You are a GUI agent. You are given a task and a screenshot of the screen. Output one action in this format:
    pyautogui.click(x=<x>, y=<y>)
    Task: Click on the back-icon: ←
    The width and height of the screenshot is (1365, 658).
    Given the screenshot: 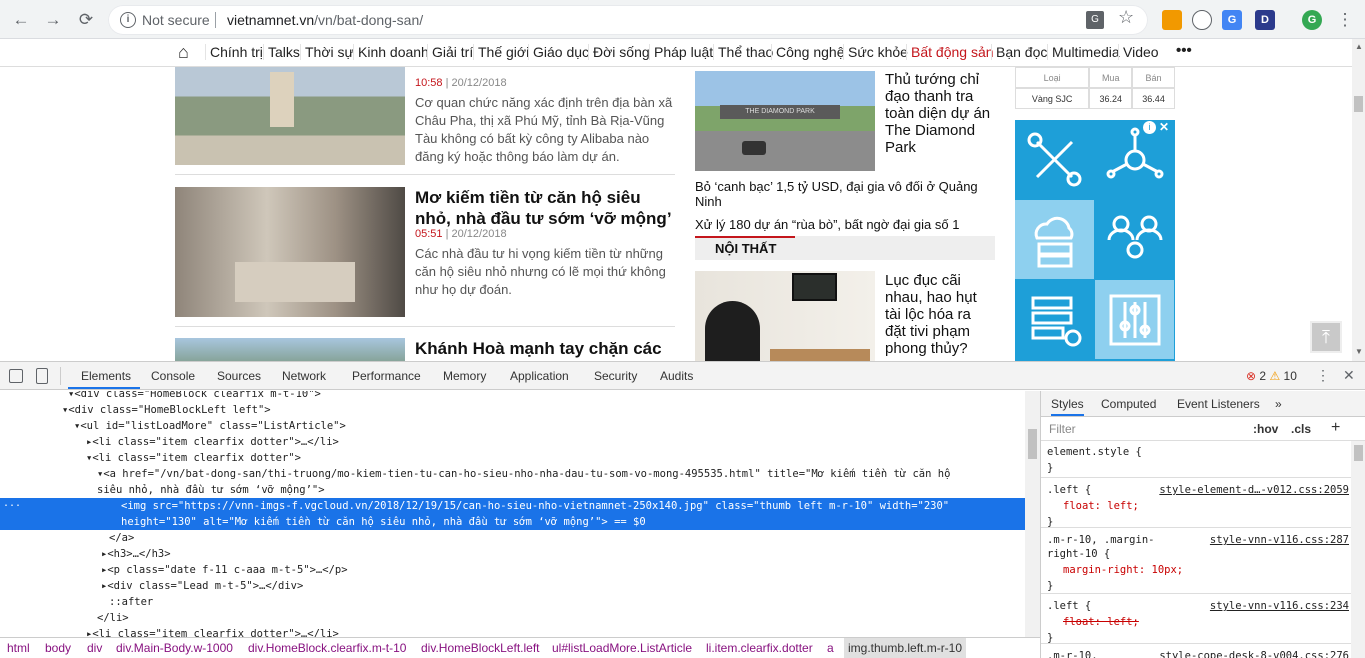 What is the action you would take?
    pyautogui.click(x=21, y=20)
    